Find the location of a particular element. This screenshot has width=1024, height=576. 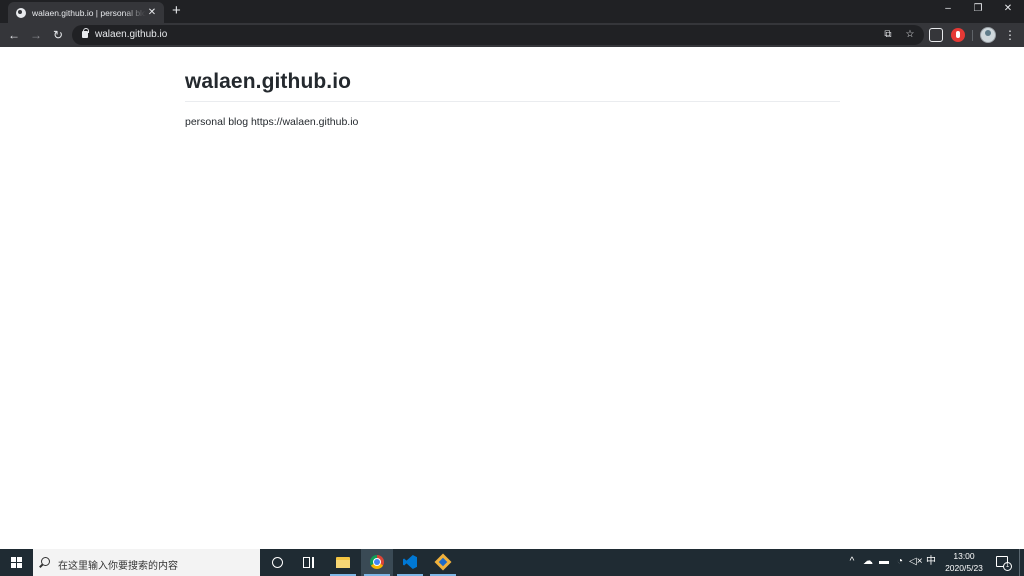

clock-time: 13:00 is located at coordinates (964, 556).